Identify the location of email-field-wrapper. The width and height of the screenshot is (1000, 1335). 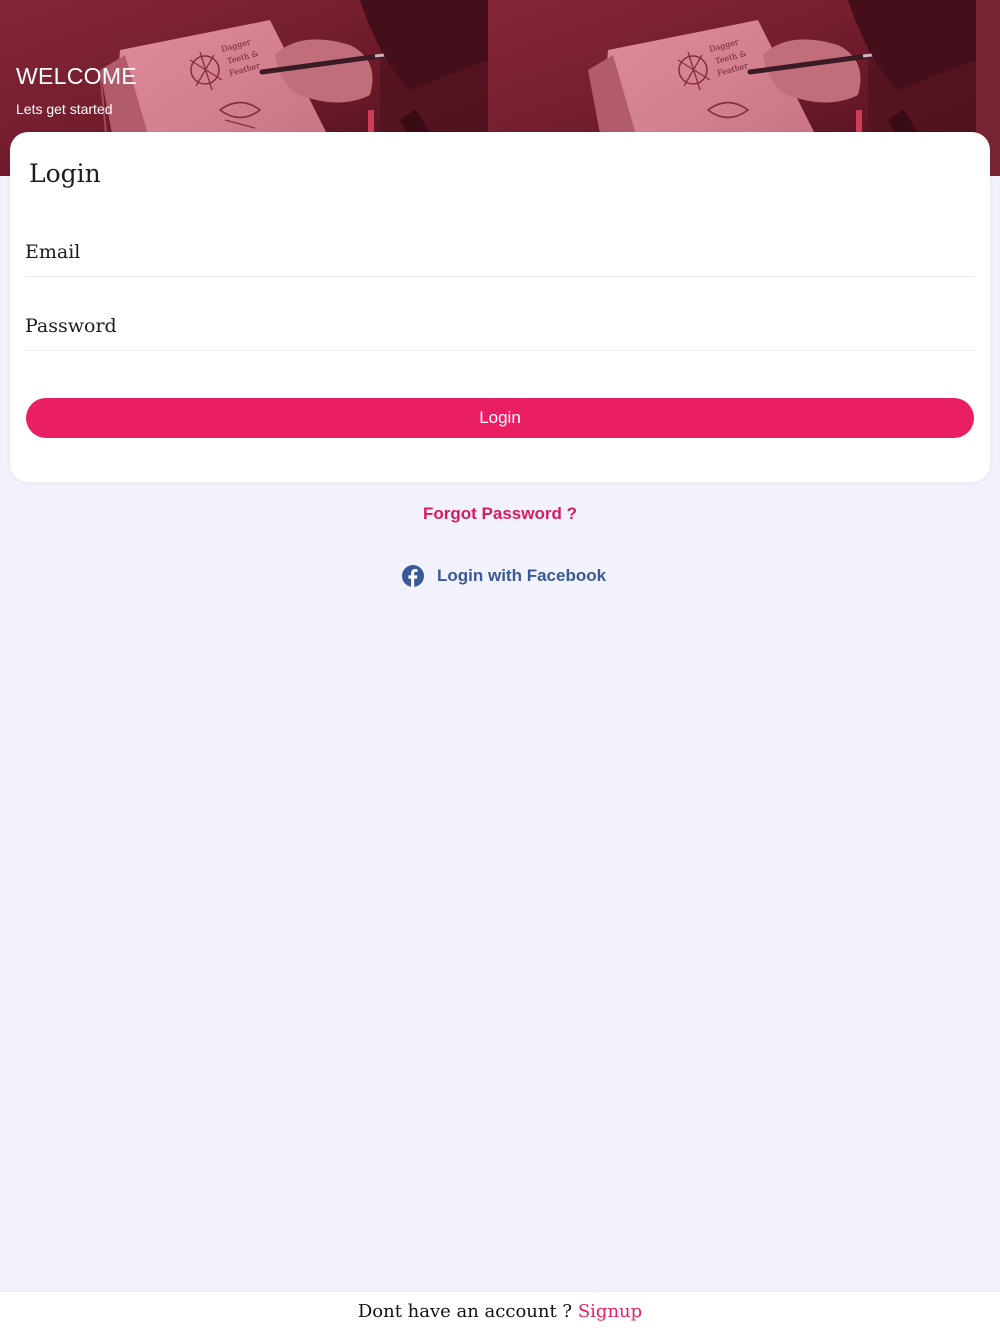
(500, 252).